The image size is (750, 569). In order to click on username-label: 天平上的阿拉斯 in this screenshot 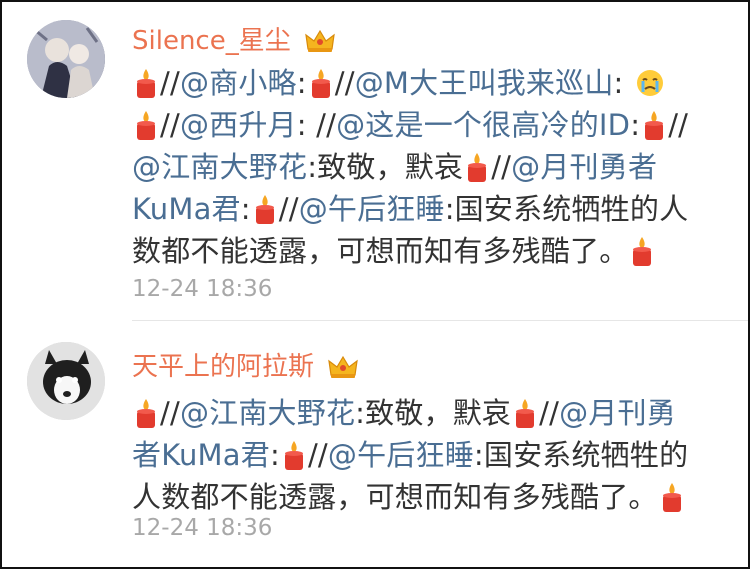, I will do `click(223, 367)`.